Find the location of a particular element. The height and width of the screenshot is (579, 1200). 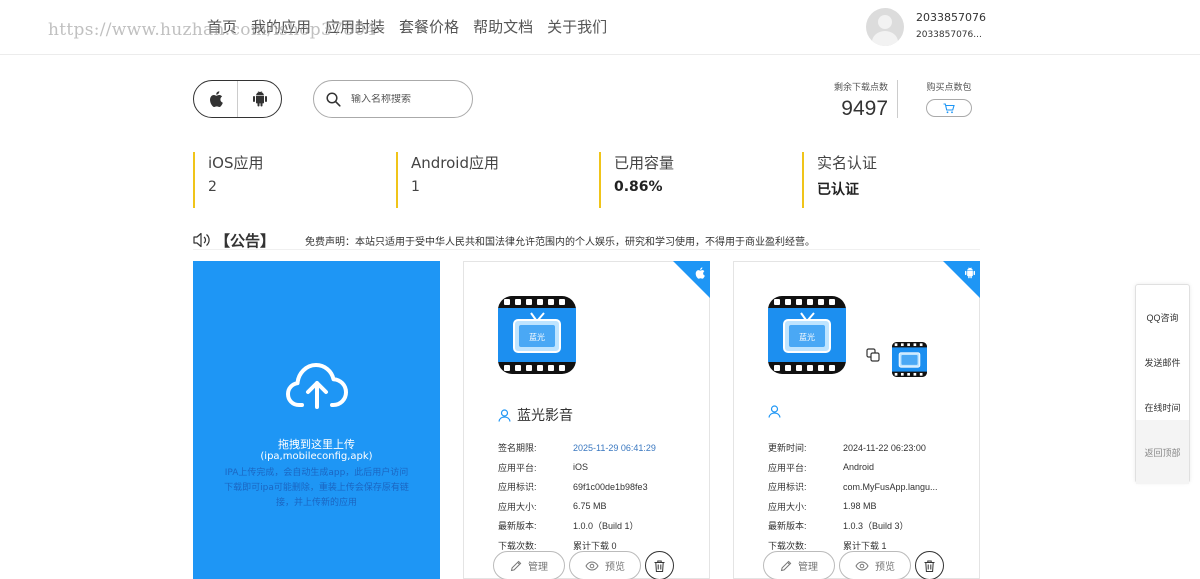

search-box is located at coordinates (393, 99).